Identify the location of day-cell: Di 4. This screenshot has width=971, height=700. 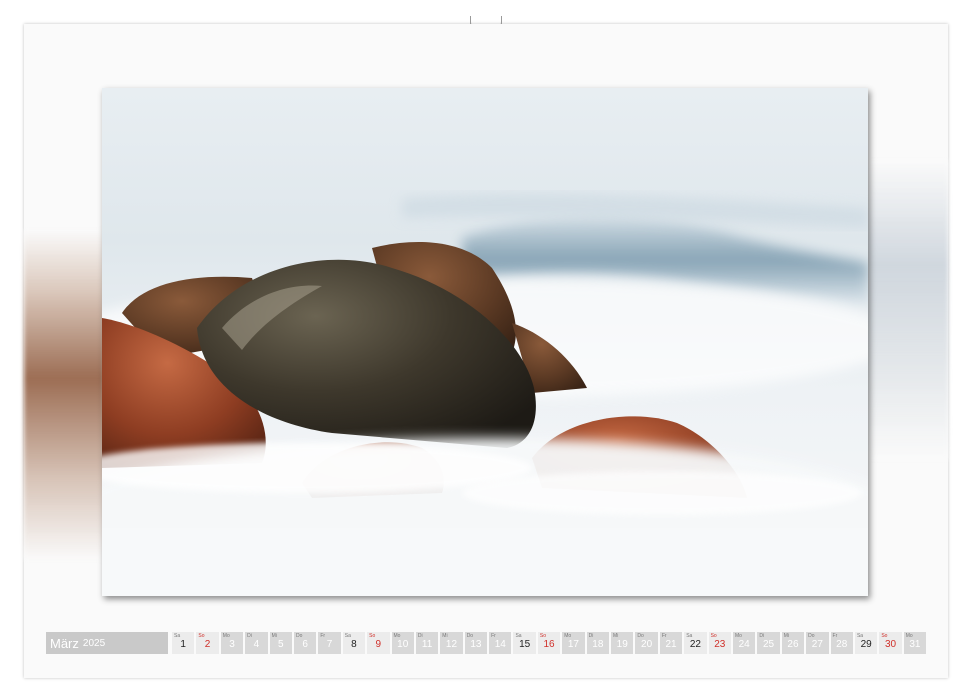
(256, 643).